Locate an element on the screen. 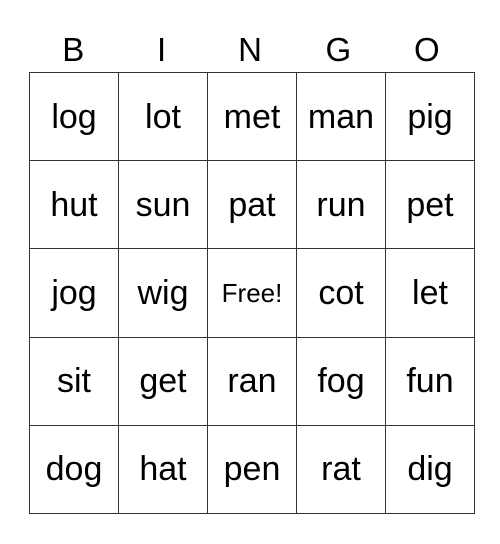 The width and height of the screenshot is (500, 544). header-letter-g: G is located at coordinates (338, 49).